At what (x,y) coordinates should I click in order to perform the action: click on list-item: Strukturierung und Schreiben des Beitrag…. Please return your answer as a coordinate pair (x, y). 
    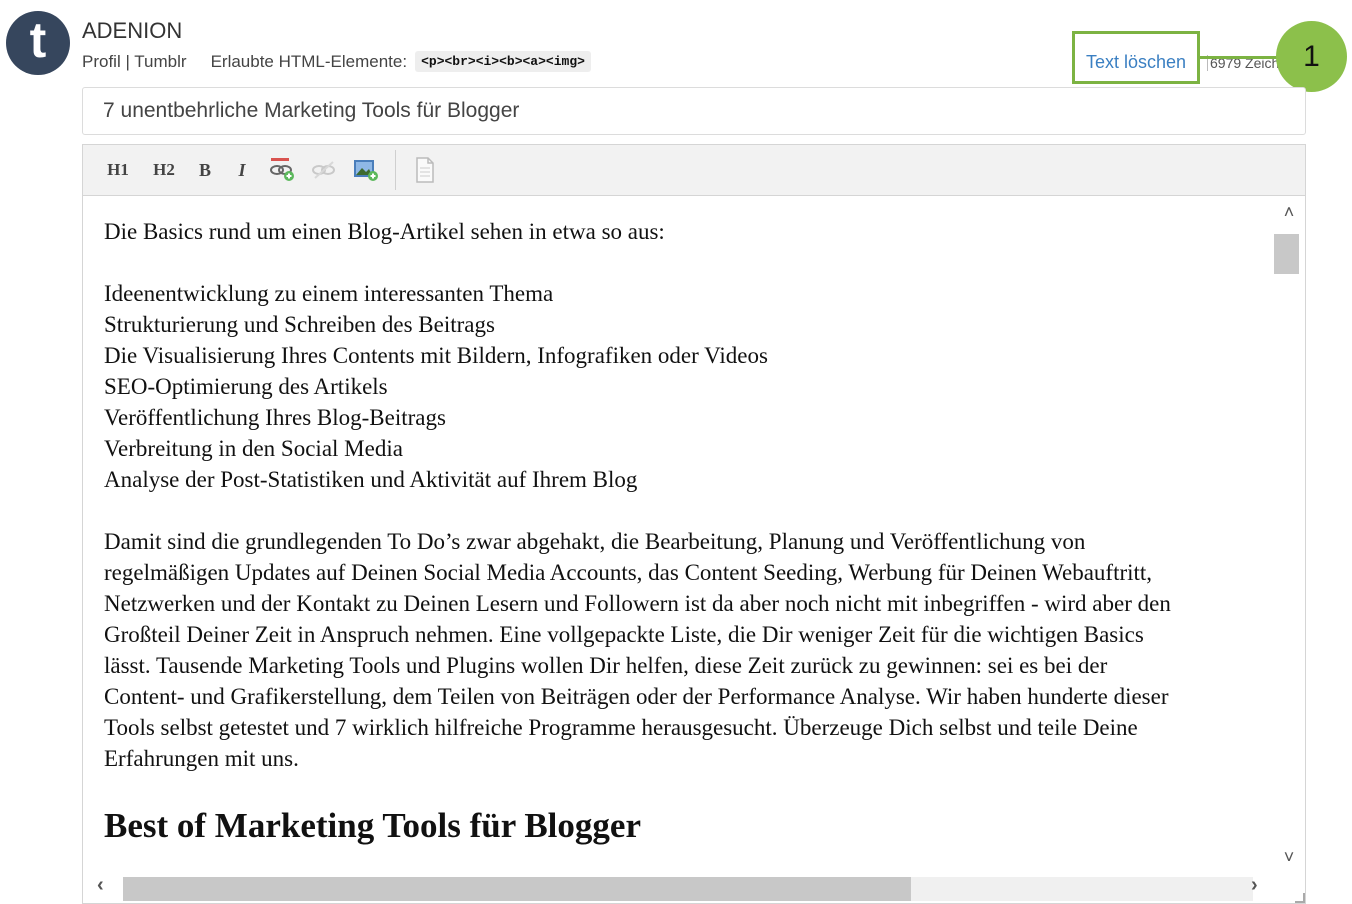
    Looking at the image, I should click on (299, 324).